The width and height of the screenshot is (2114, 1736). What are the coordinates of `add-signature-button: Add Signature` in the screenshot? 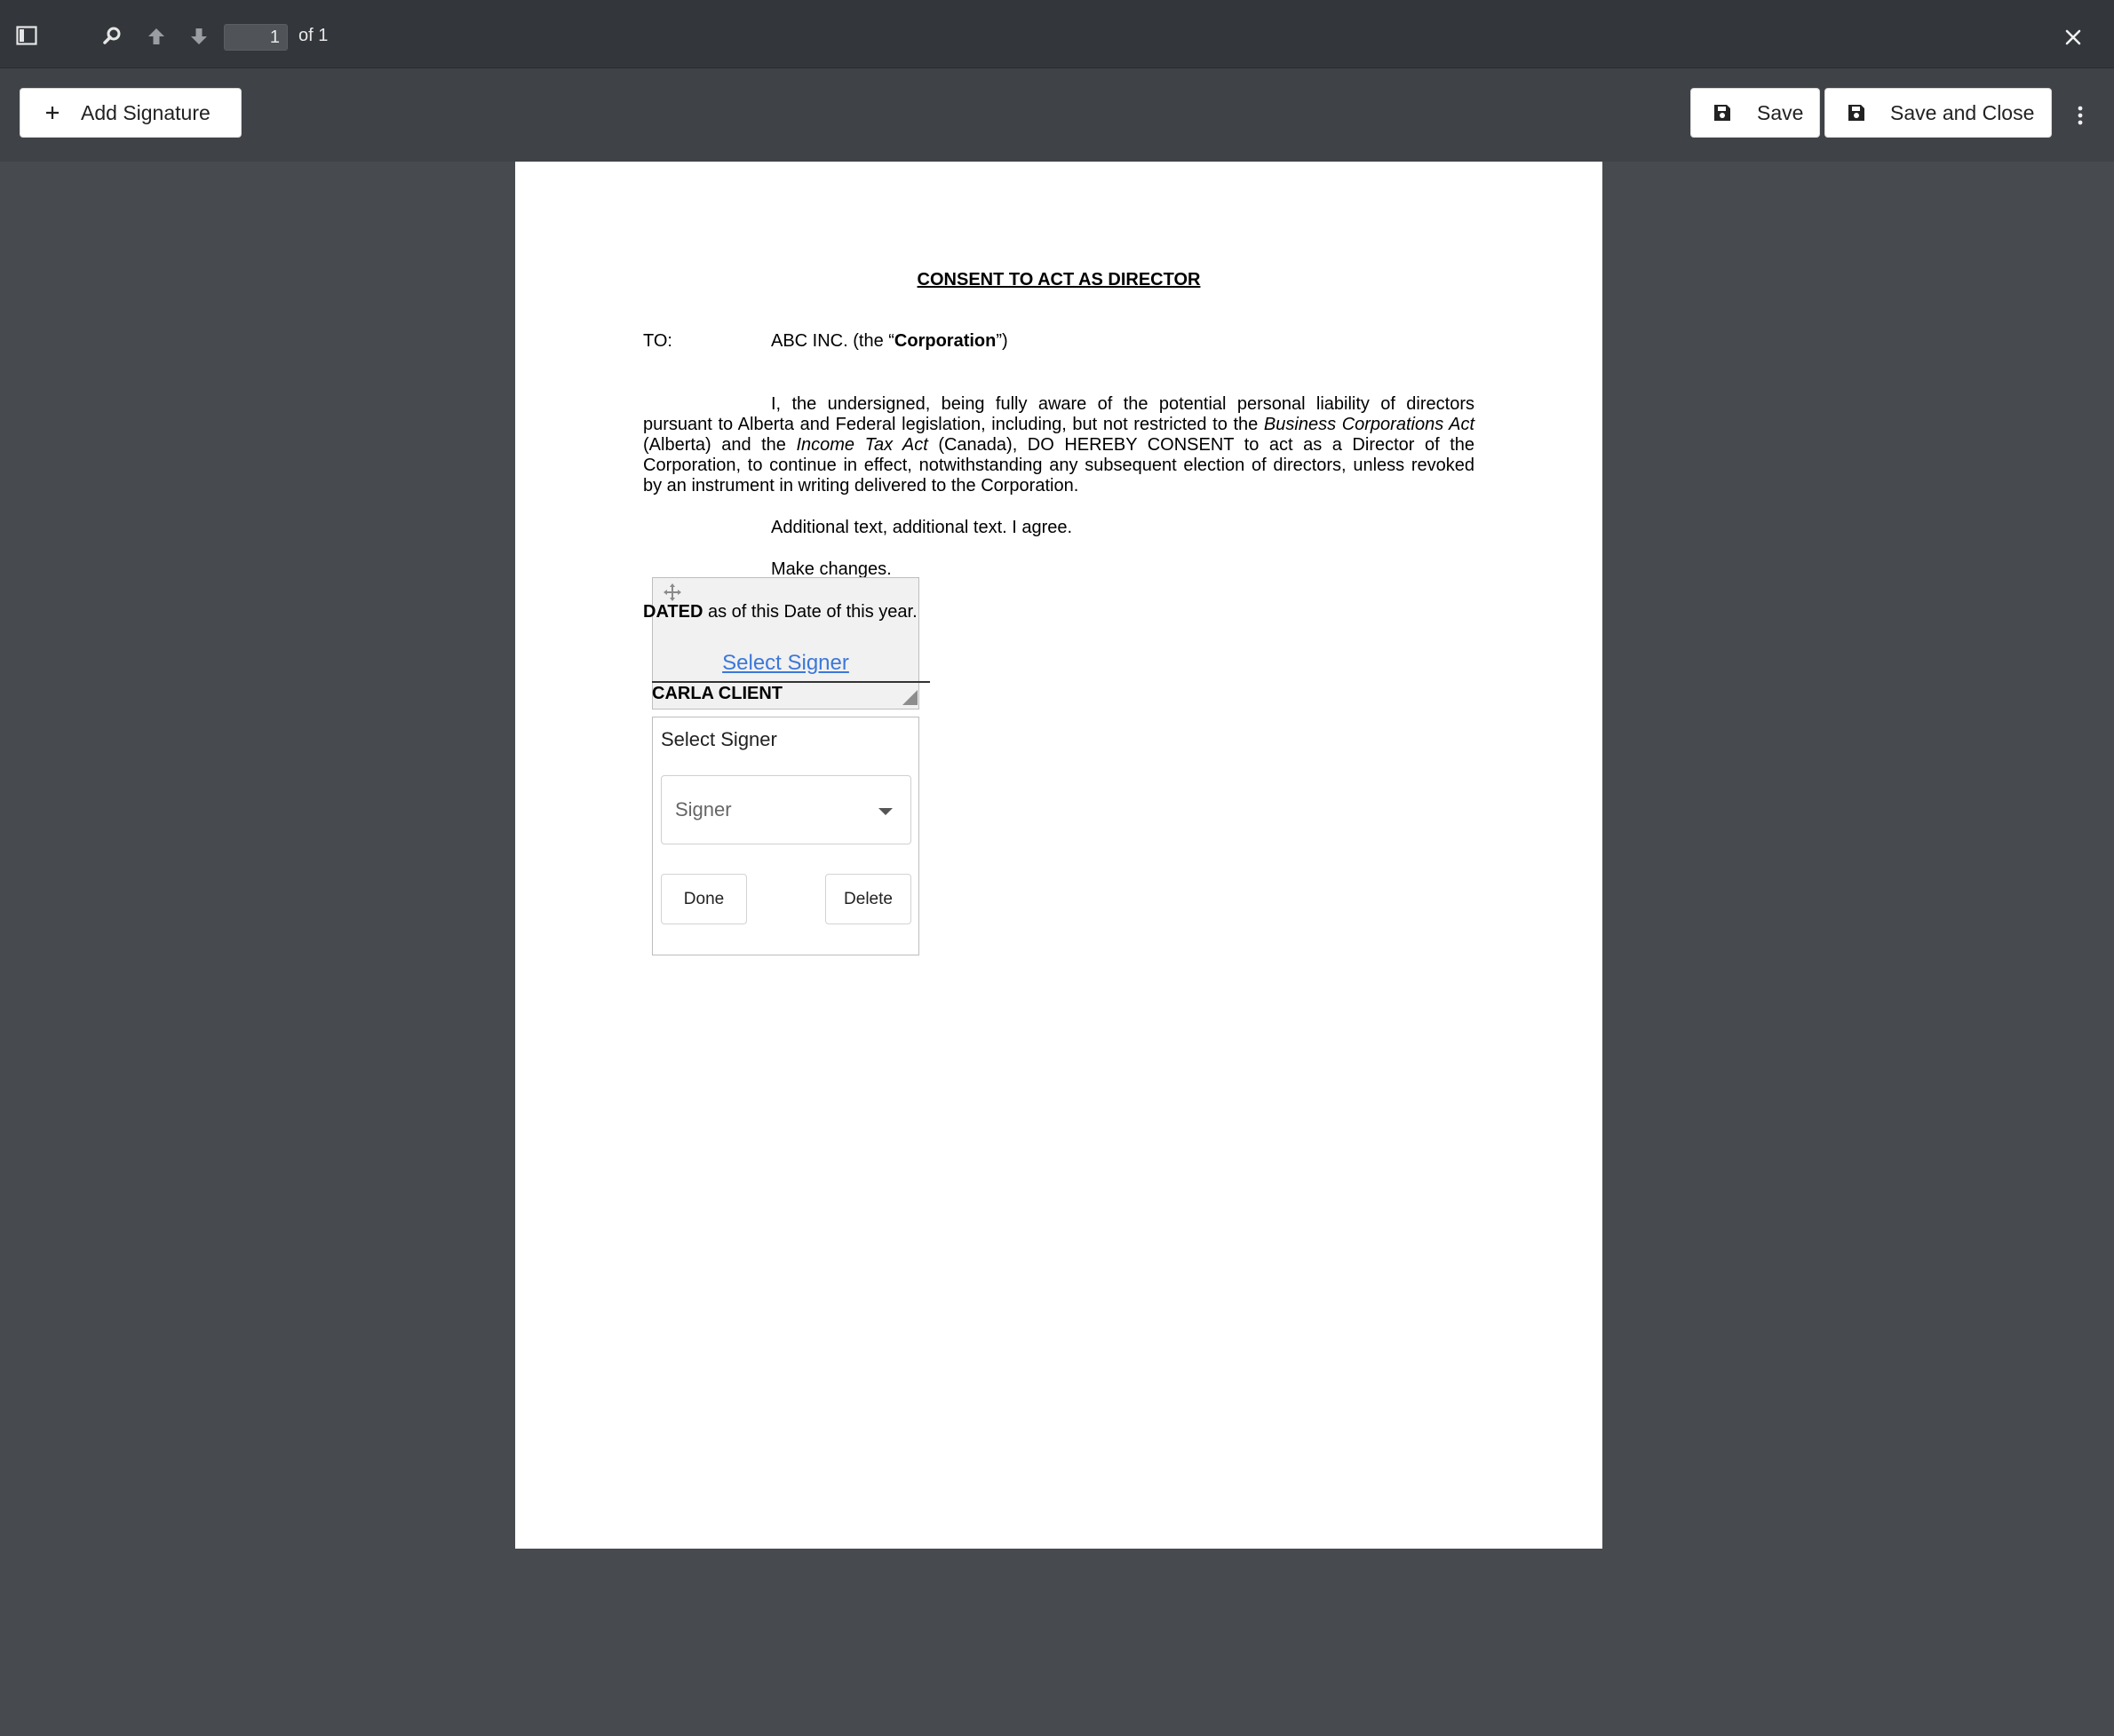 It's located at (131, 113).